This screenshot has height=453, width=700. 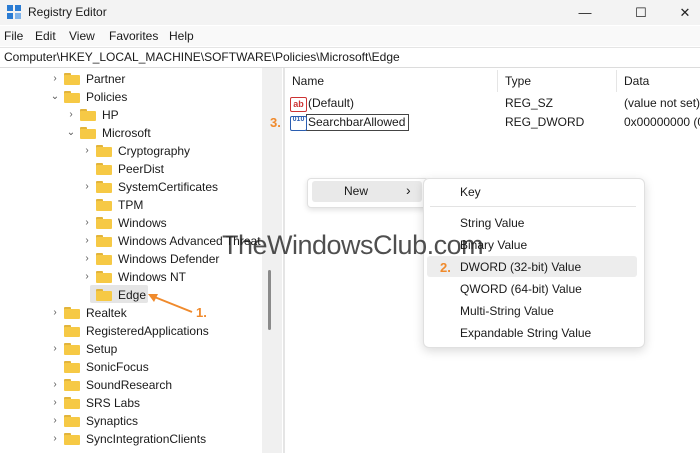 I want to click on context-menu-new: New ›, so click(x=367, y=191).